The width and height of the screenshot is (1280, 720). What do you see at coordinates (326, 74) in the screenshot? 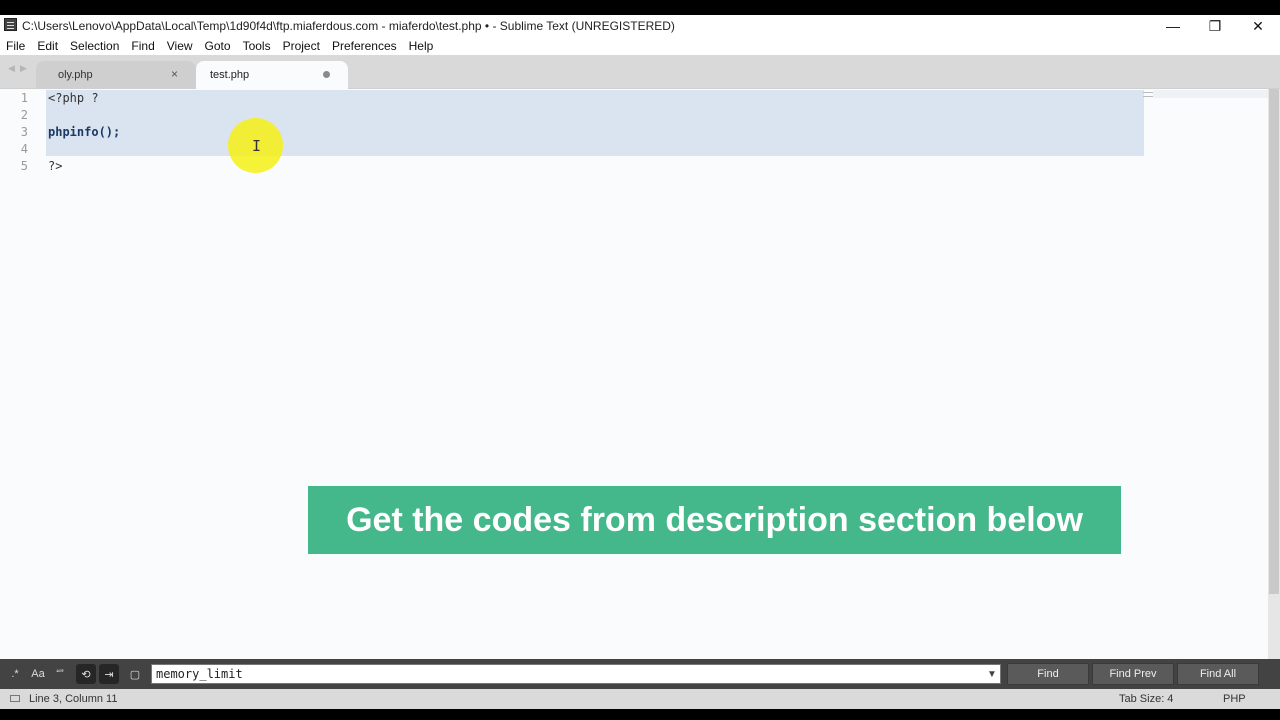
I see `unsaved-dot-icon` at bounding box center [326, 74].